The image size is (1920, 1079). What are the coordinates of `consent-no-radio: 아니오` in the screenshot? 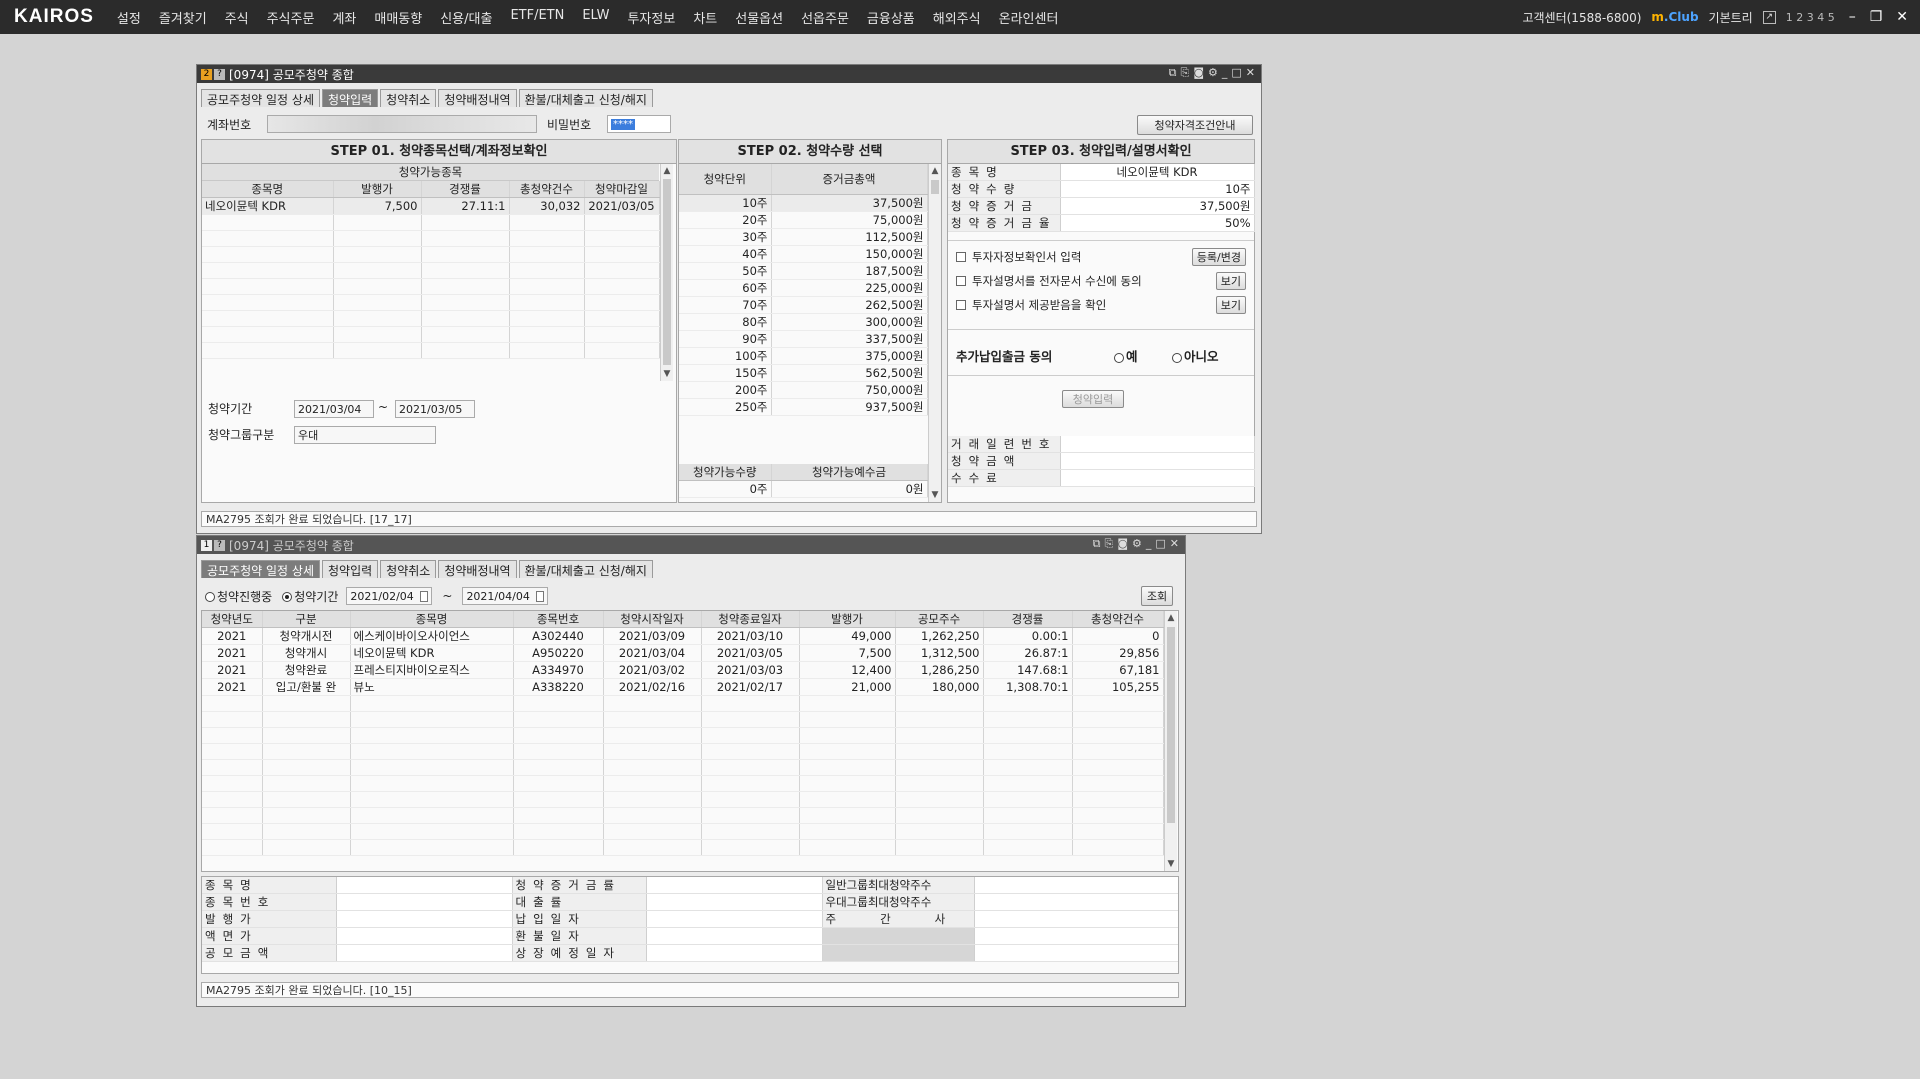 It's located at (1195, 355).